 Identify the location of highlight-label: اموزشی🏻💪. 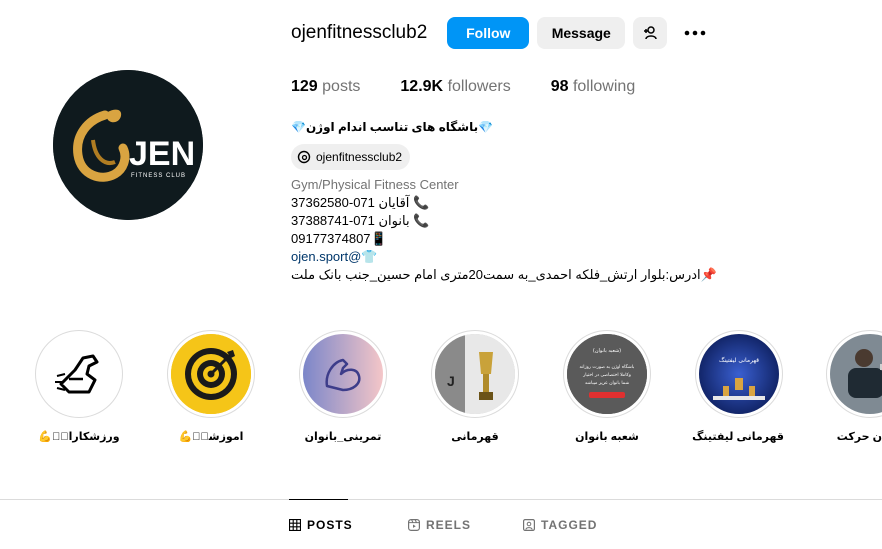
(211, 437).